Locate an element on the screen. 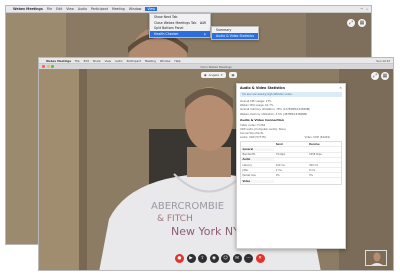 The image size is (400, 275). layout-pill: ▦ is located at coordinates (233, 75).